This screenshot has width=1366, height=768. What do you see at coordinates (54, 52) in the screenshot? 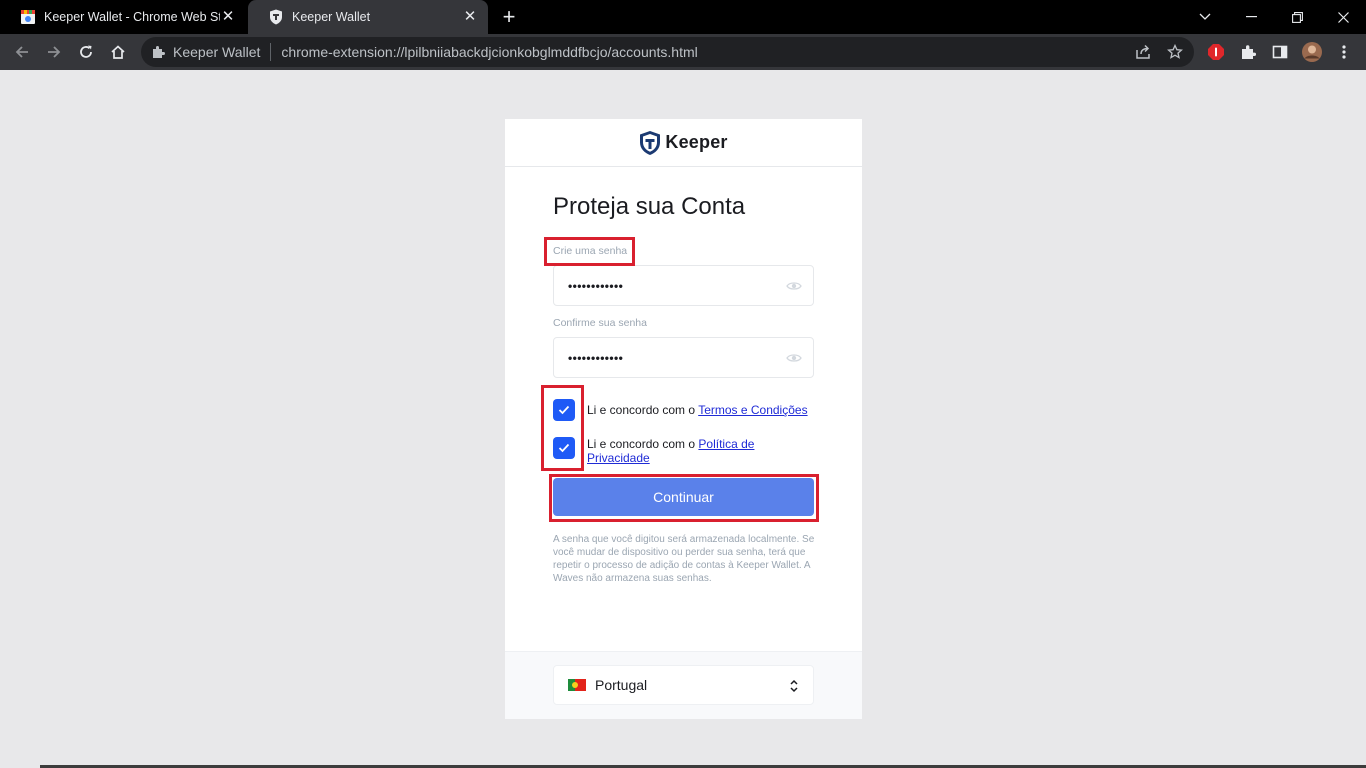
I see `forward-arrow-icon` at bounding box center [54, 52].